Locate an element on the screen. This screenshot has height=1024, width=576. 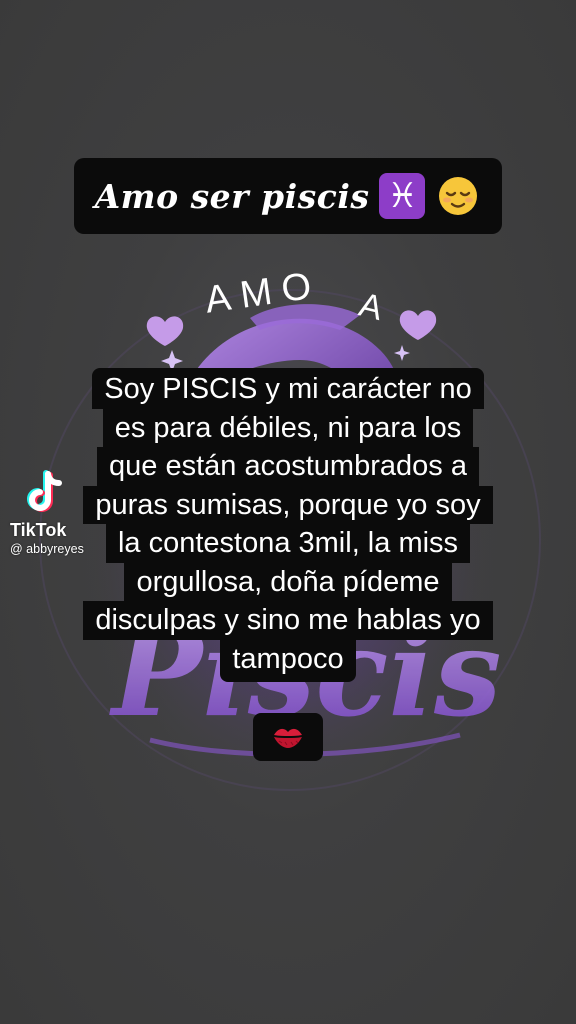
caption-line: es para débiles, ni para los is located at coordinates (288, 427).